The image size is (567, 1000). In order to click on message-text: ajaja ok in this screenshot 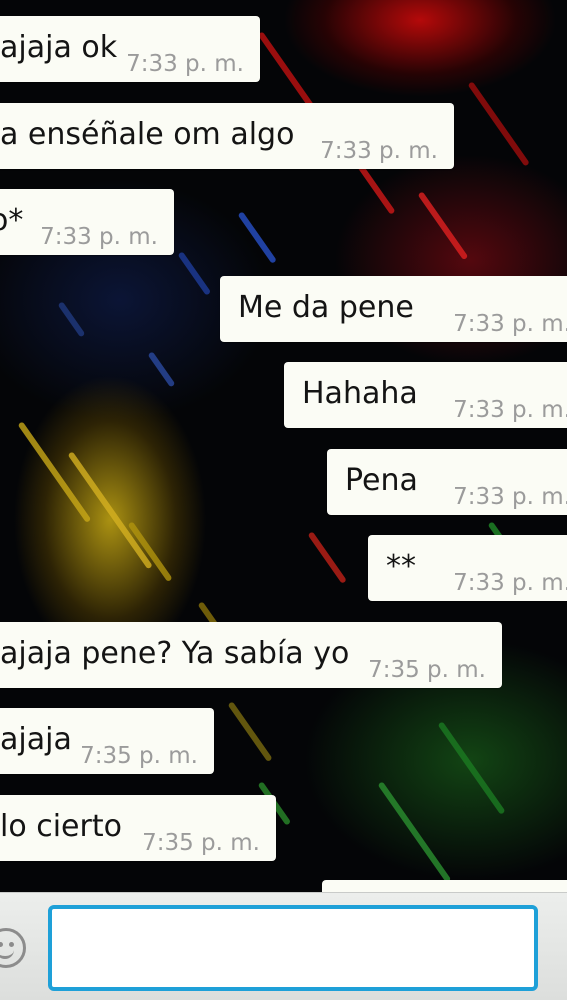, I will do `click(59, 47)`.